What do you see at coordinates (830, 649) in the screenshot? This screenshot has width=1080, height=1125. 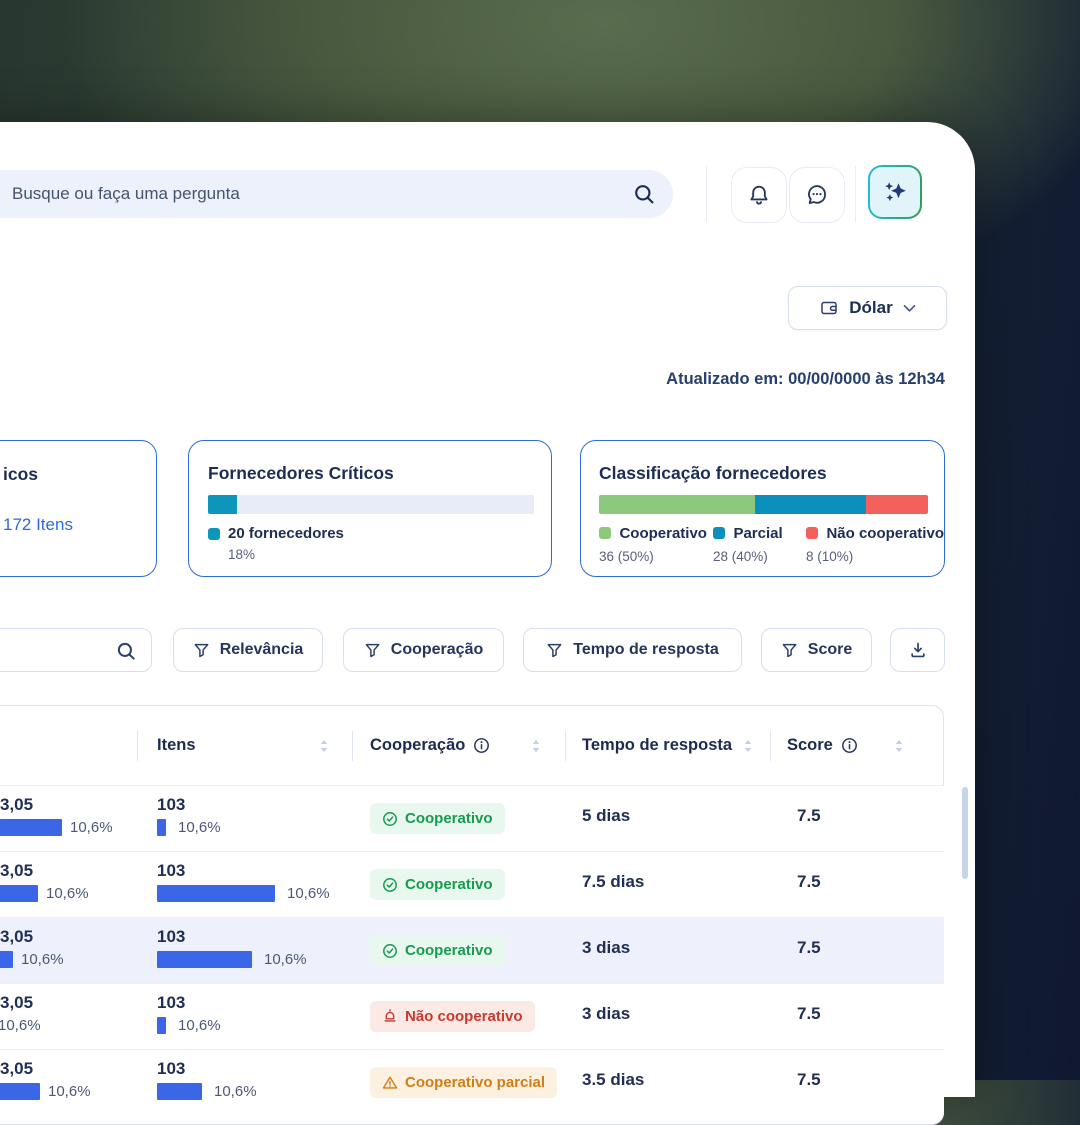 I see `filter-label: Score` at bounding box center [830, 649].